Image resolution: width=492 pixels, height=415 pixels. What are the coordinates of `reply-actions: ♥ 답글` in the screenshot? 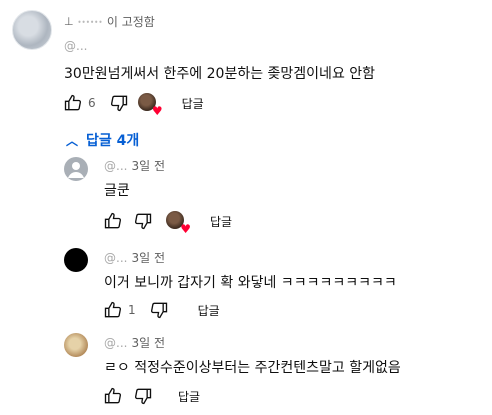 It's located at (167, 222).